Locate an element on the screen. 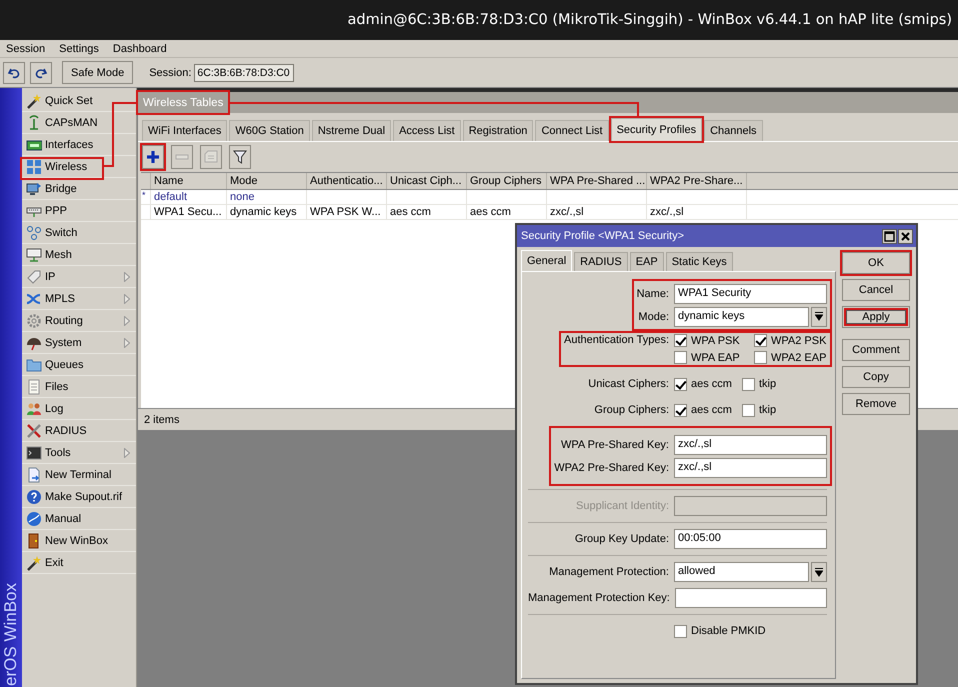 The image size is (958, 687). file-arrow-icon is located at coordinates (34, 475).